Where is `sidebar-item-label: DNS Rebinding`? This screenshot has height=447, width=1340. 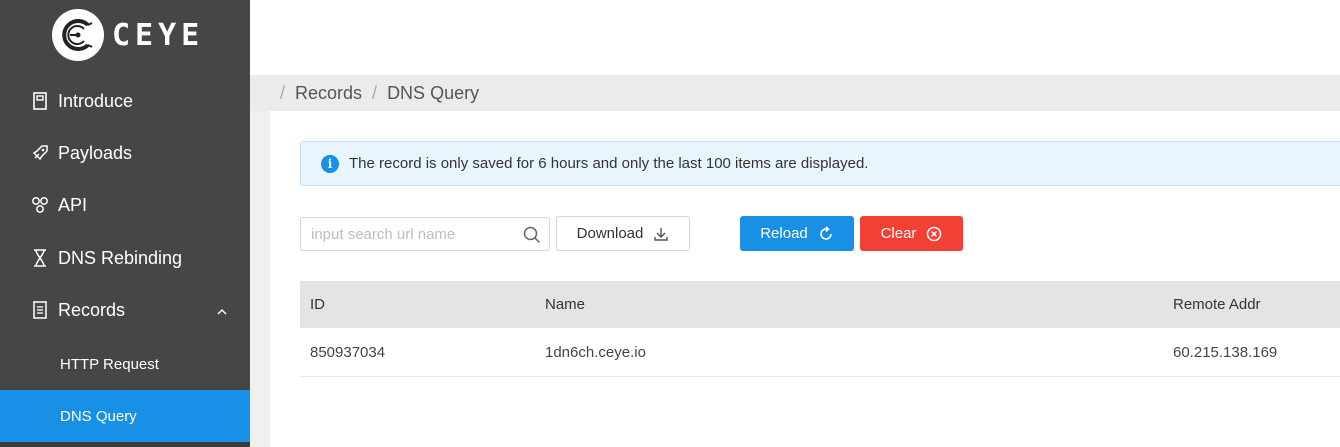
sidebar-item-label: DNS Rebinding is located at coordinates (120, 257).